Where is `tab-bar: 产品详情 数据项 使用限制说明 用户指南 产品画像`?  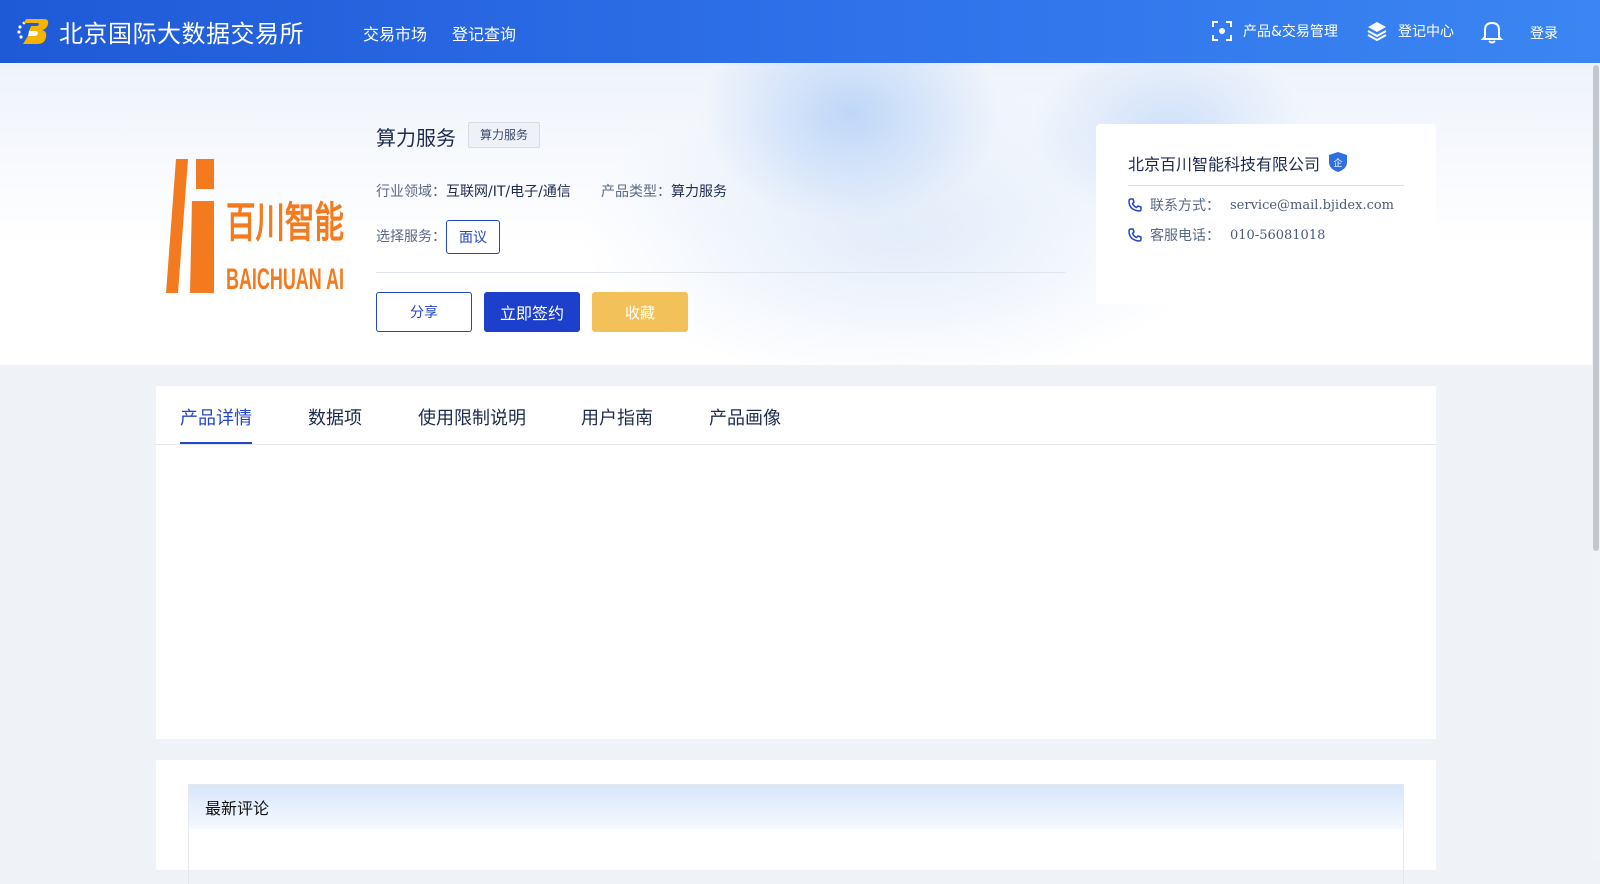
tab-bar: 产品详情 数据项 使用限制说明 用户指南 产品画像 is located at coordinates (796, 415).